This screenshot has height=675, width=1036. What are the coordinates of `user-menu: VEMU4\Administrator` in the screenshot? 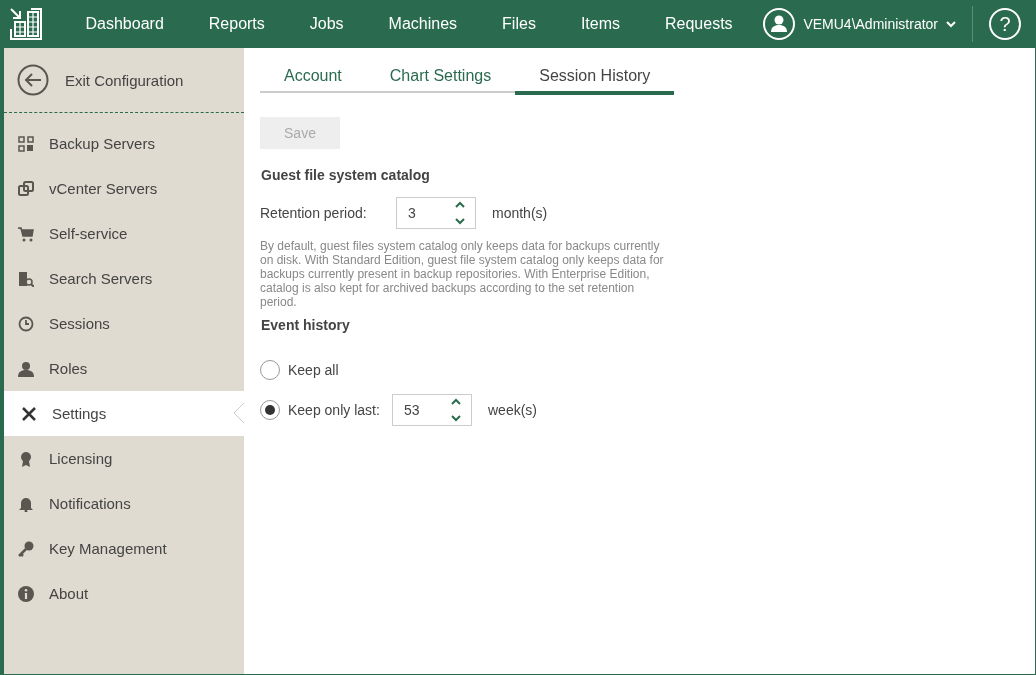 It's located at (870, 24).